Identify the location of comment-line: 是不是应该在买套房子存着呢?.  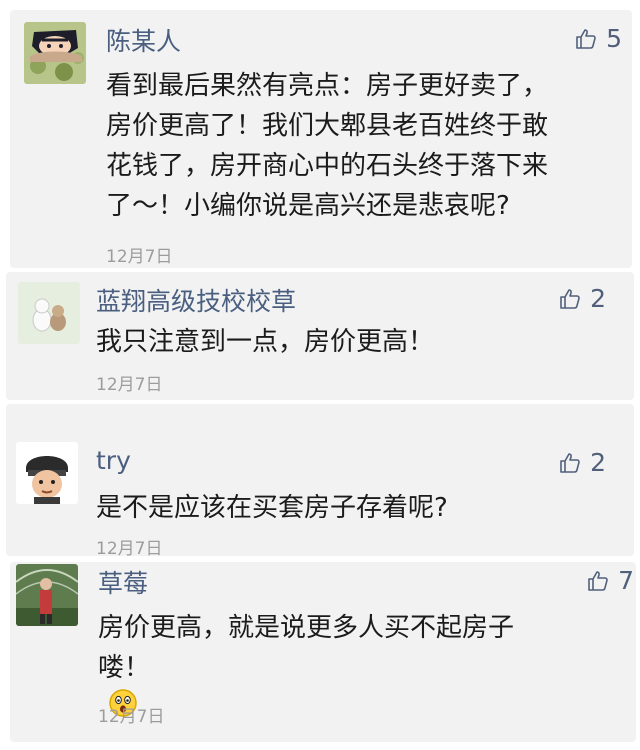
(272, 508).